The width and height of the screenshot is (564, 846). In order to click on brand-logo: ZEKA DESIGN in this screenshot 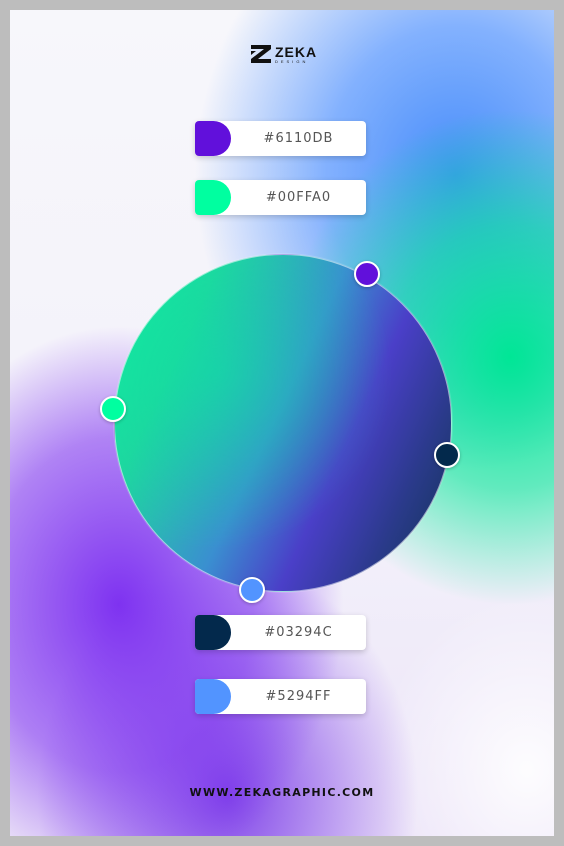, I will do `click(284, 54)`.